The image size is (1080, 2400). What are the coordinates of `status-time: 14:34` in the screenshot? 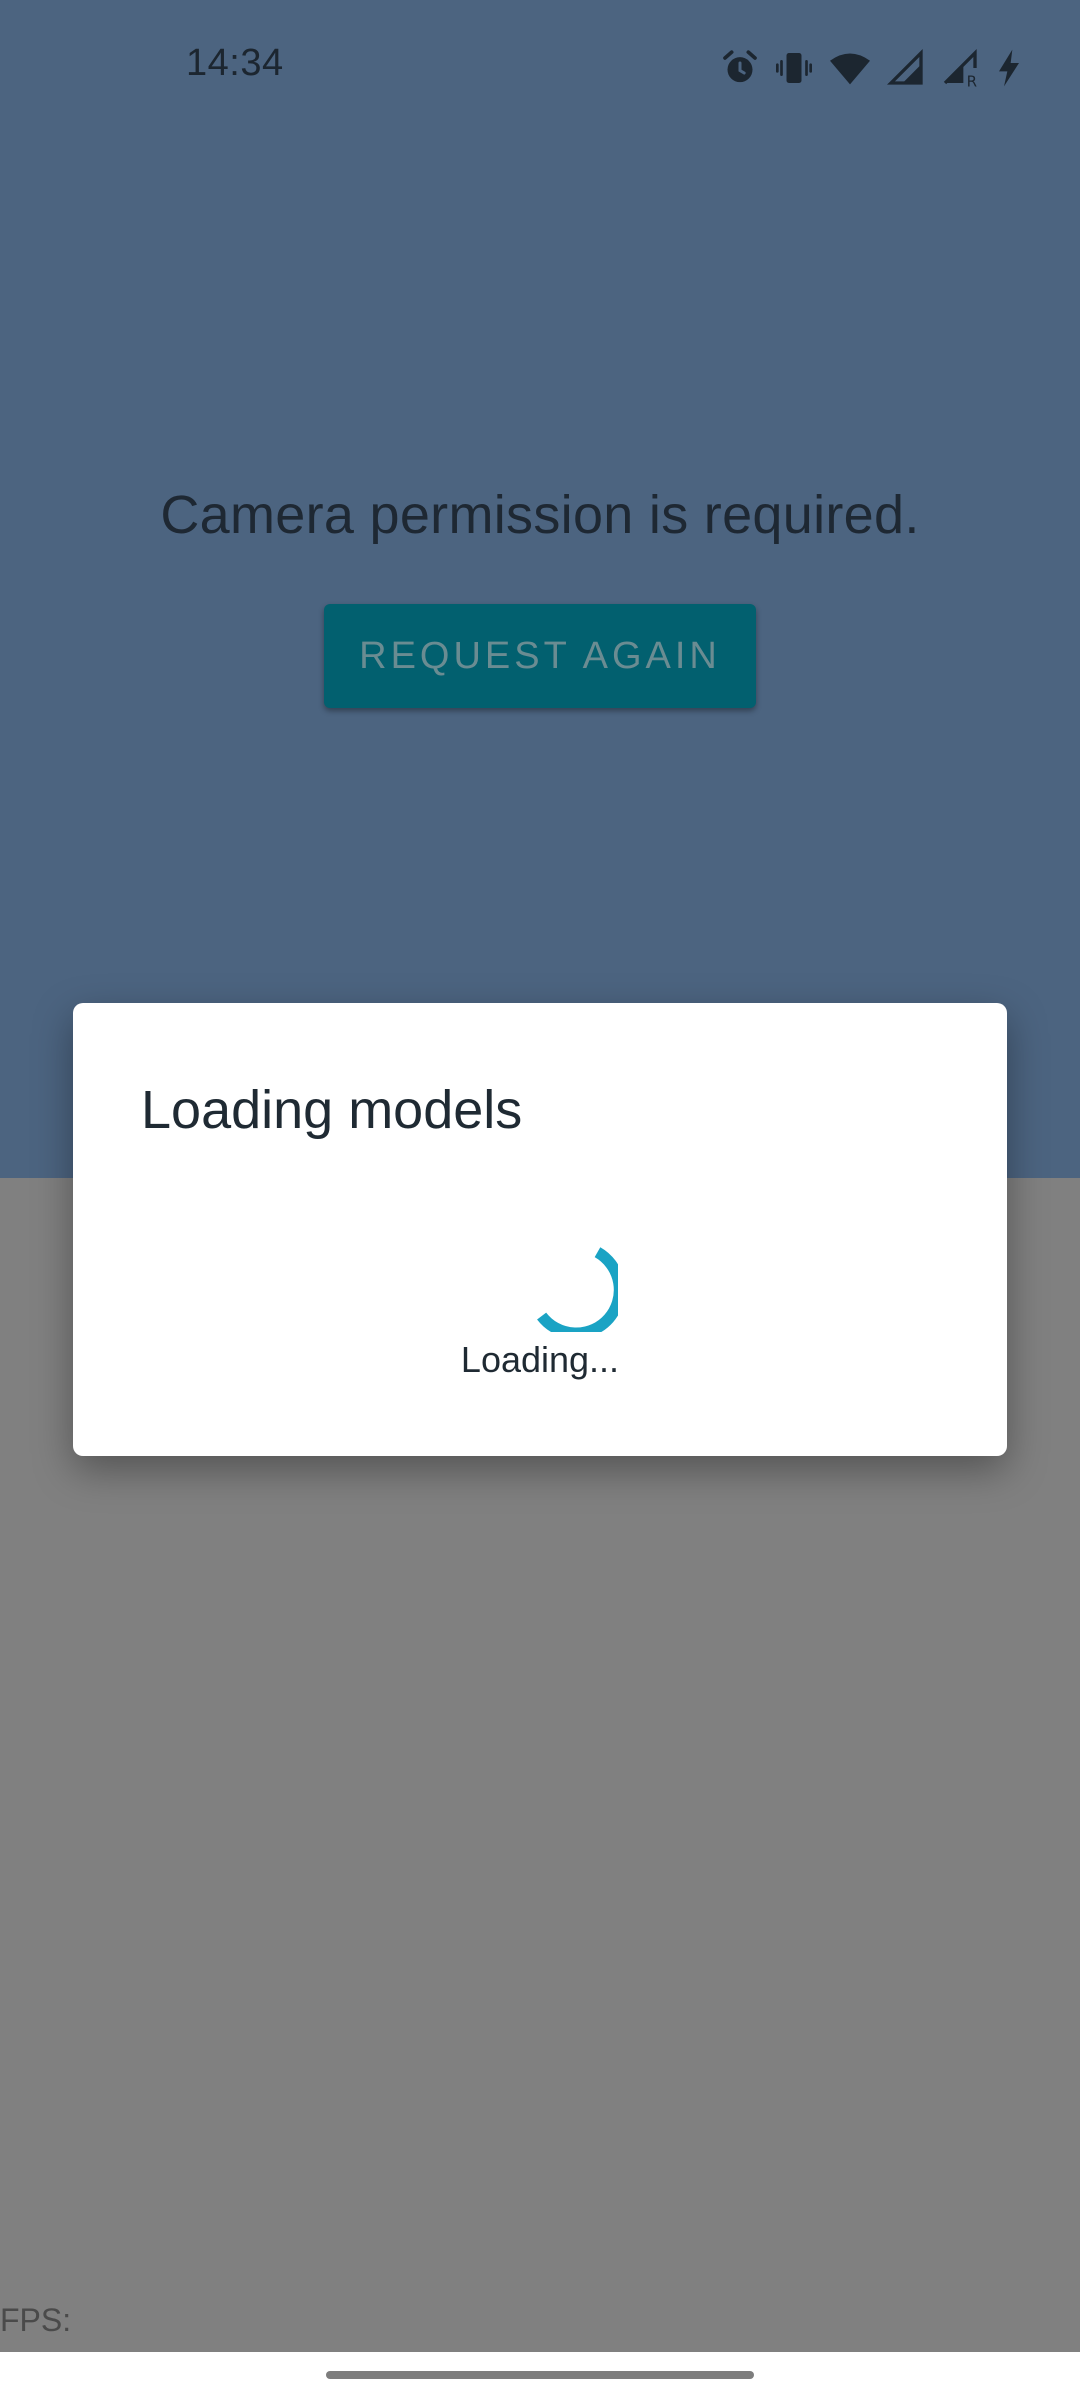 It's located at (235, 63).